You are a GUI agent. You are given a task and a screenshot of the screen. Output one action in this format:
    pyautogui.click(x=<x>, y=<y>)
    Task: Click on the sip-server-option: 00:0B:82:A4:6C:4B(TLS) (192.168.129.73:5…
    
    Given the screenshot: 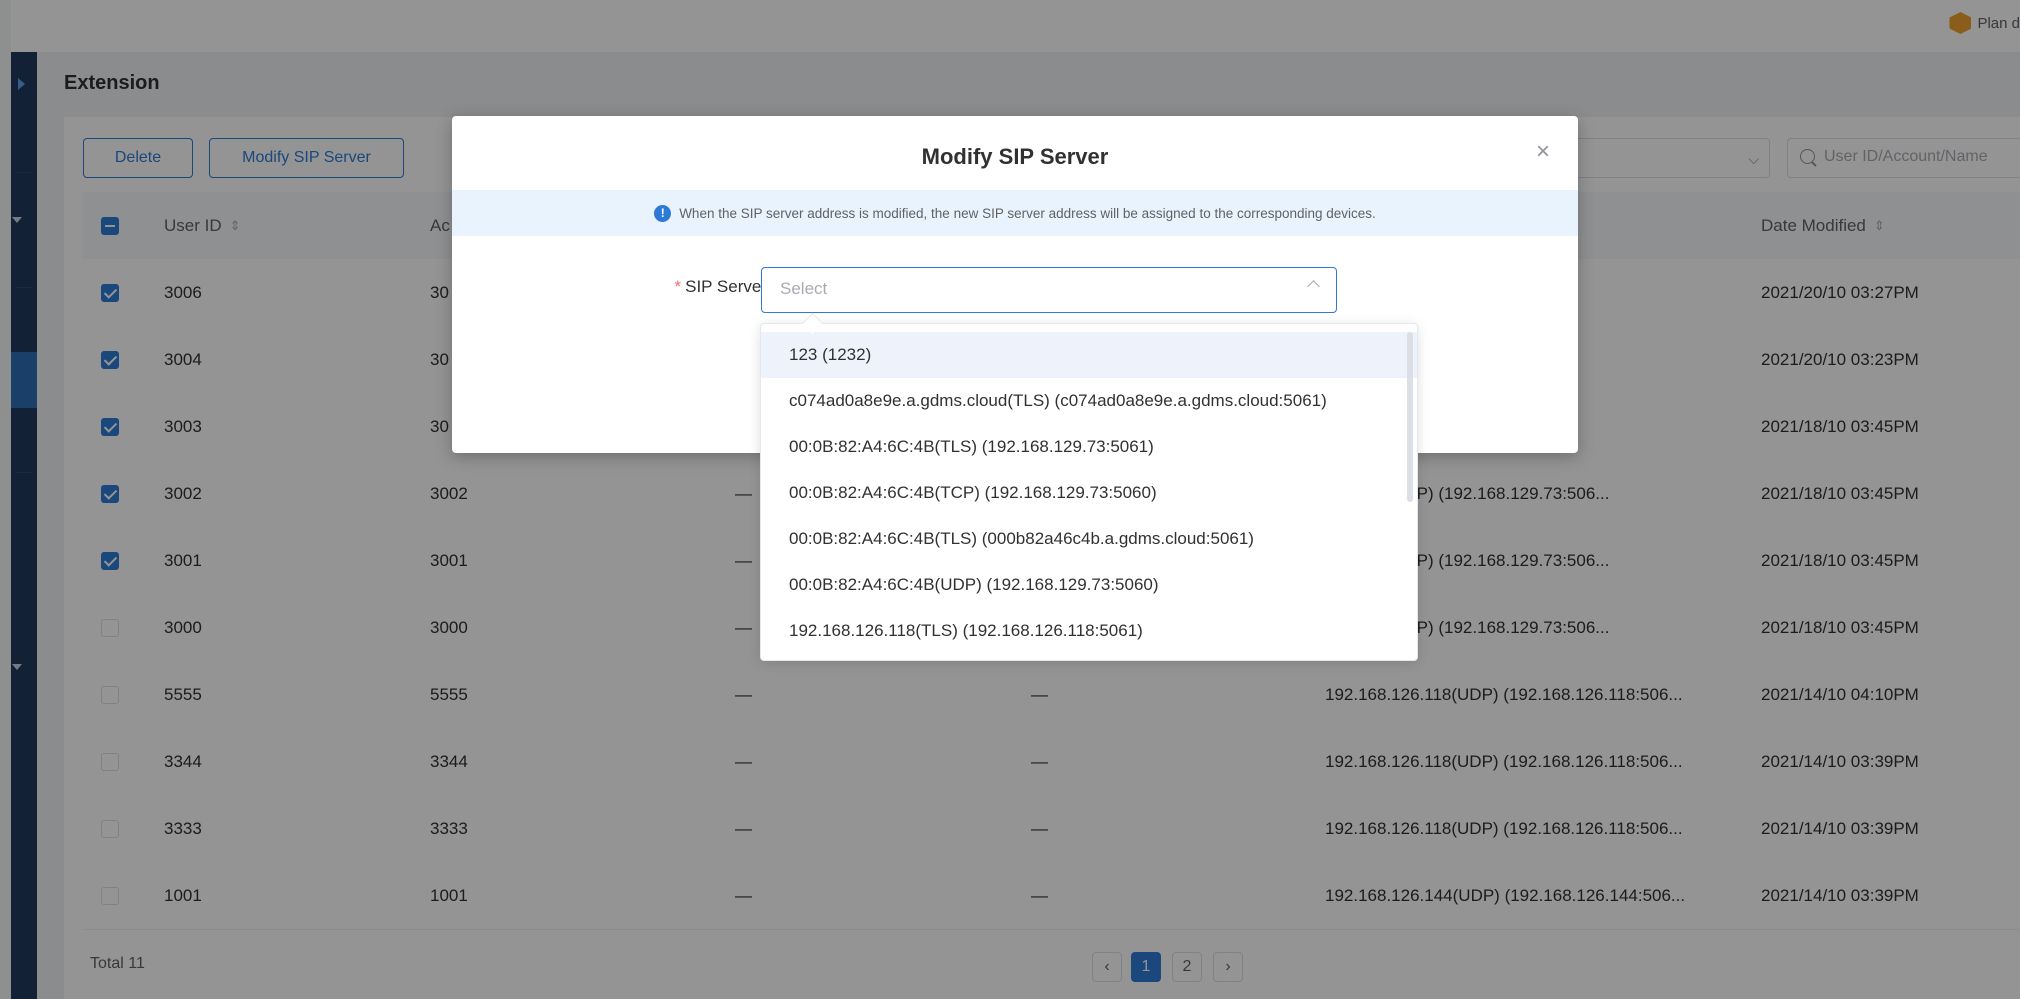 What is the action you would take?
    pyautogui.click(x=1089, y=447)
    